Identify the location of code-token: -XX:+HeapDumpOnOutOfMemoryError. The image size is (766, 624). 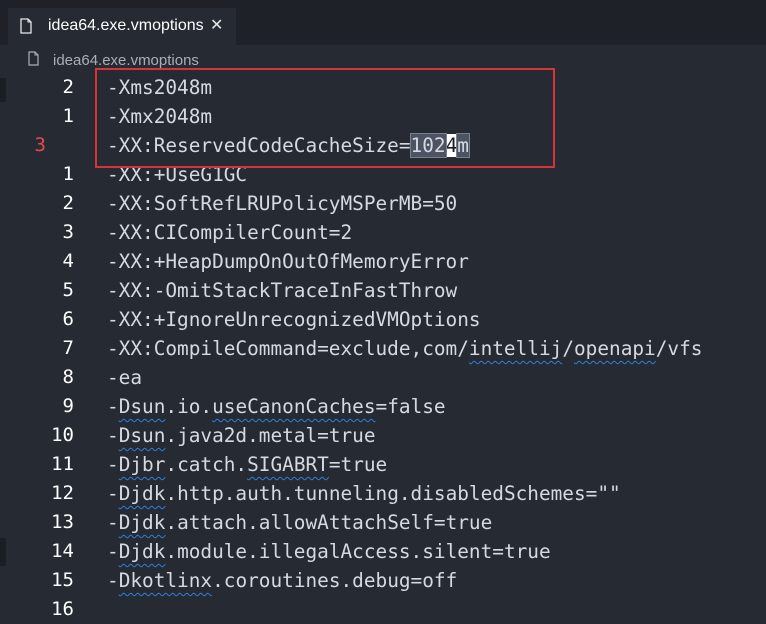
(288, 261).